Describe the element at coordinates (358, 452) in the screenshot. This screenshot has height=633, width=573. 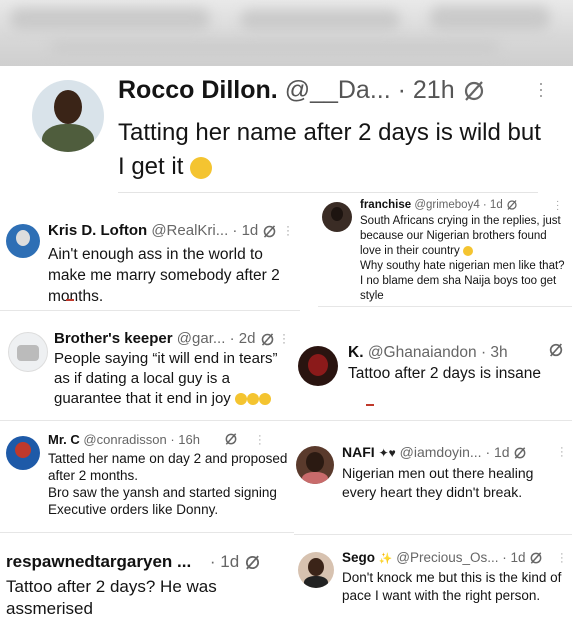
I see `author-name: NAFI` at that location.